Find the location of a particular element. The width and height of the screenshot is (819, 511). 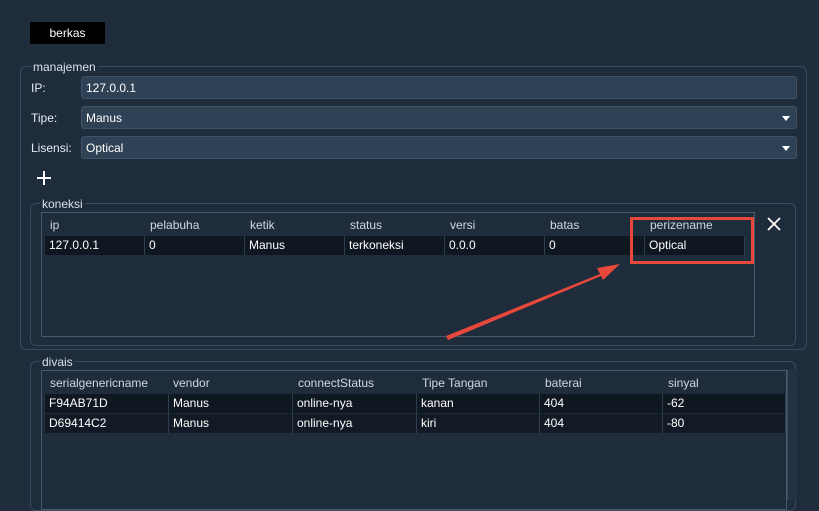

close-icon is located at coordinates (774, 224).